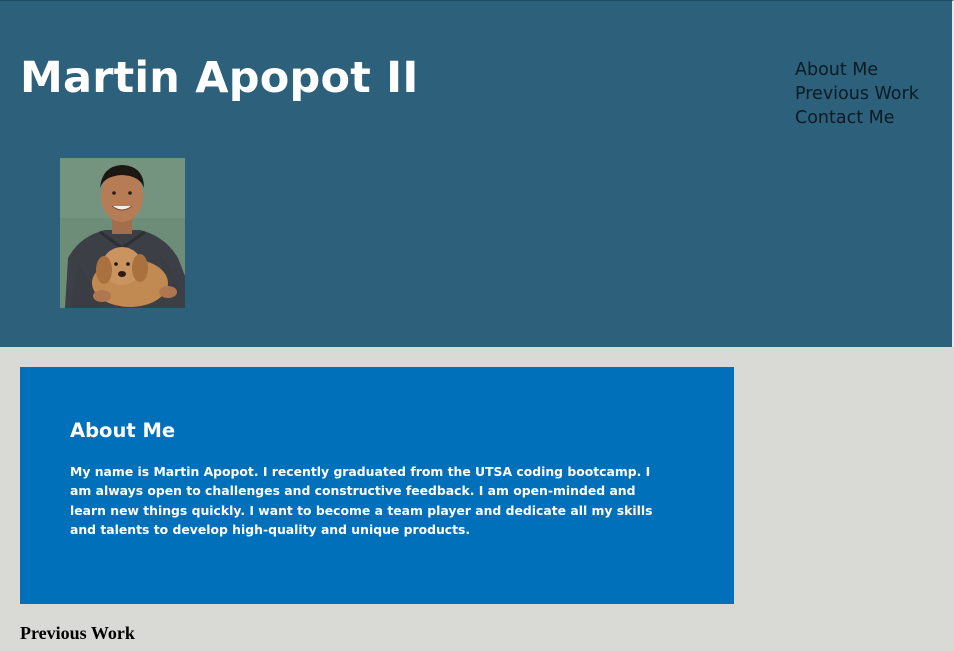  Describe the element at coordinates (857, 118) in the screenshot. I see `nav-link-contact-me: Contact Me` at that location.